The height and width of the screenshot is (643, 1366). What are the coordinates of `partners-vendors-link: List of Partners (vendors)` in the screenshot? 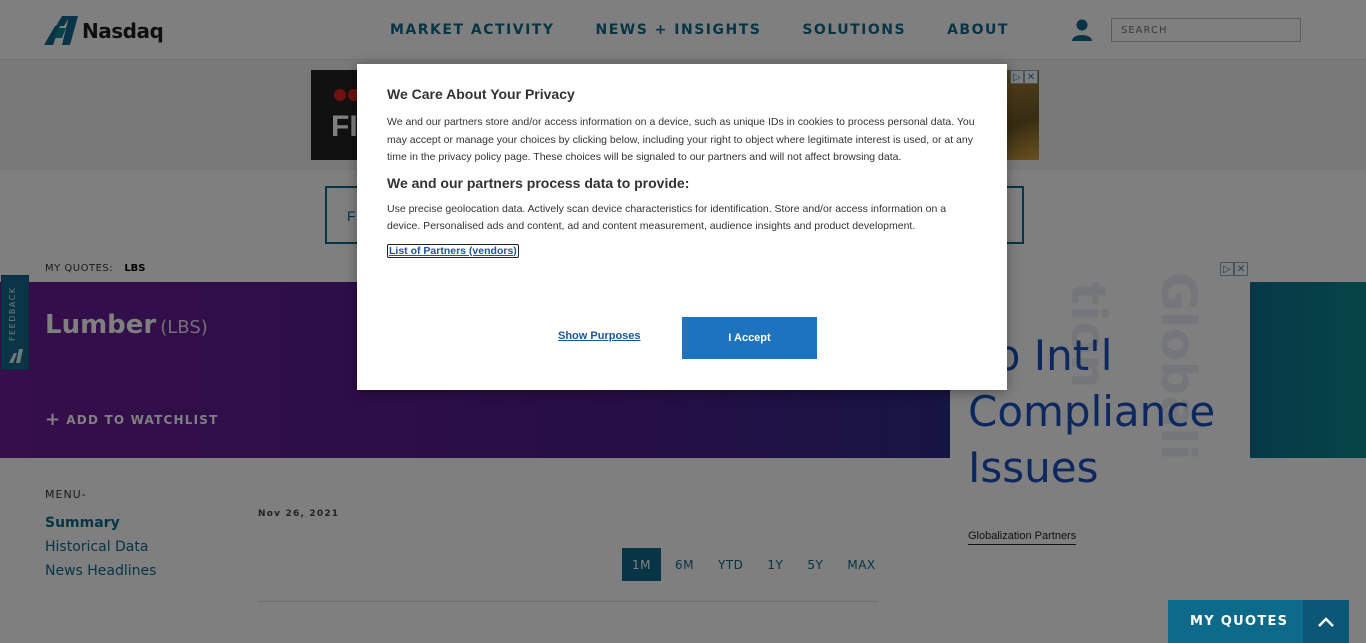 It's located at (453, 250).